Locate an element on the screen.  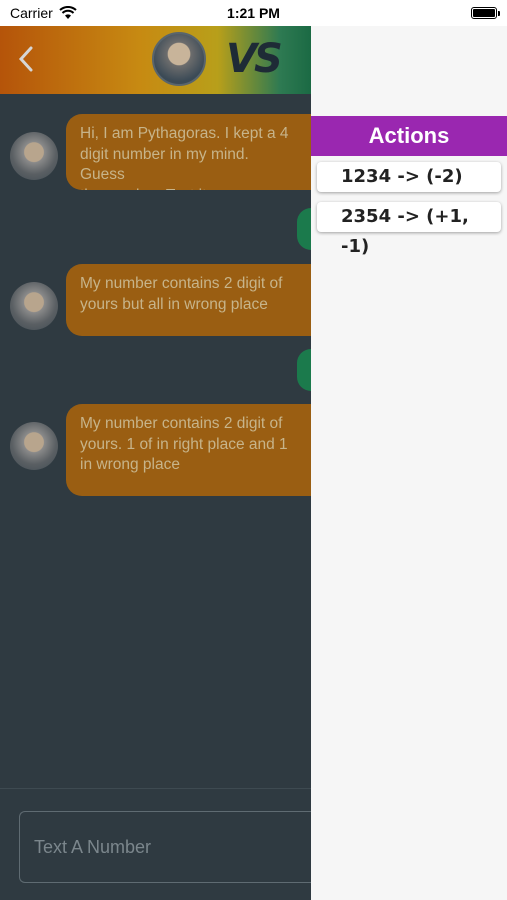
back-button is located at coordinates (28, 60).